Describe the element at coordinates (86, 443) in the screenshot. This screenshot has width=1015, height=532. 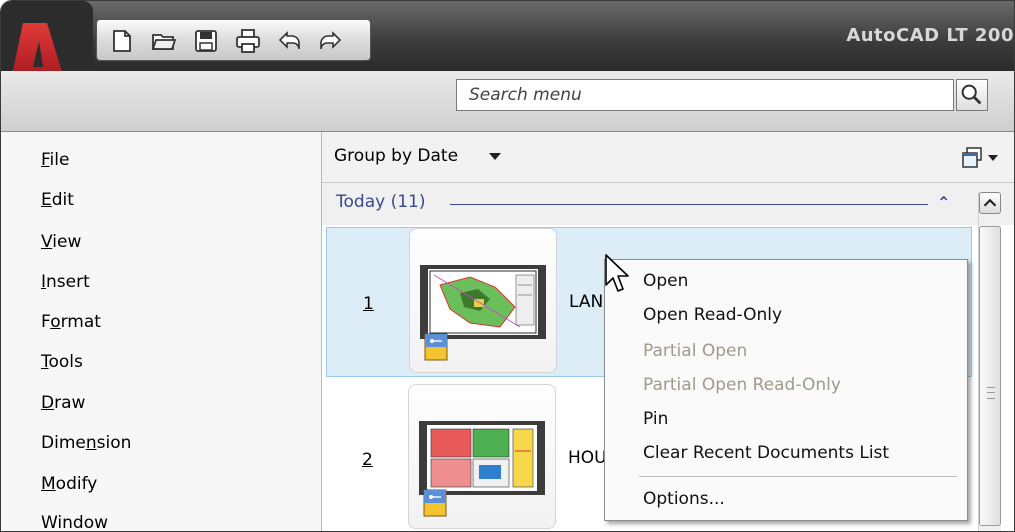
I see `menu-item-dimension: Dimension` at that location.